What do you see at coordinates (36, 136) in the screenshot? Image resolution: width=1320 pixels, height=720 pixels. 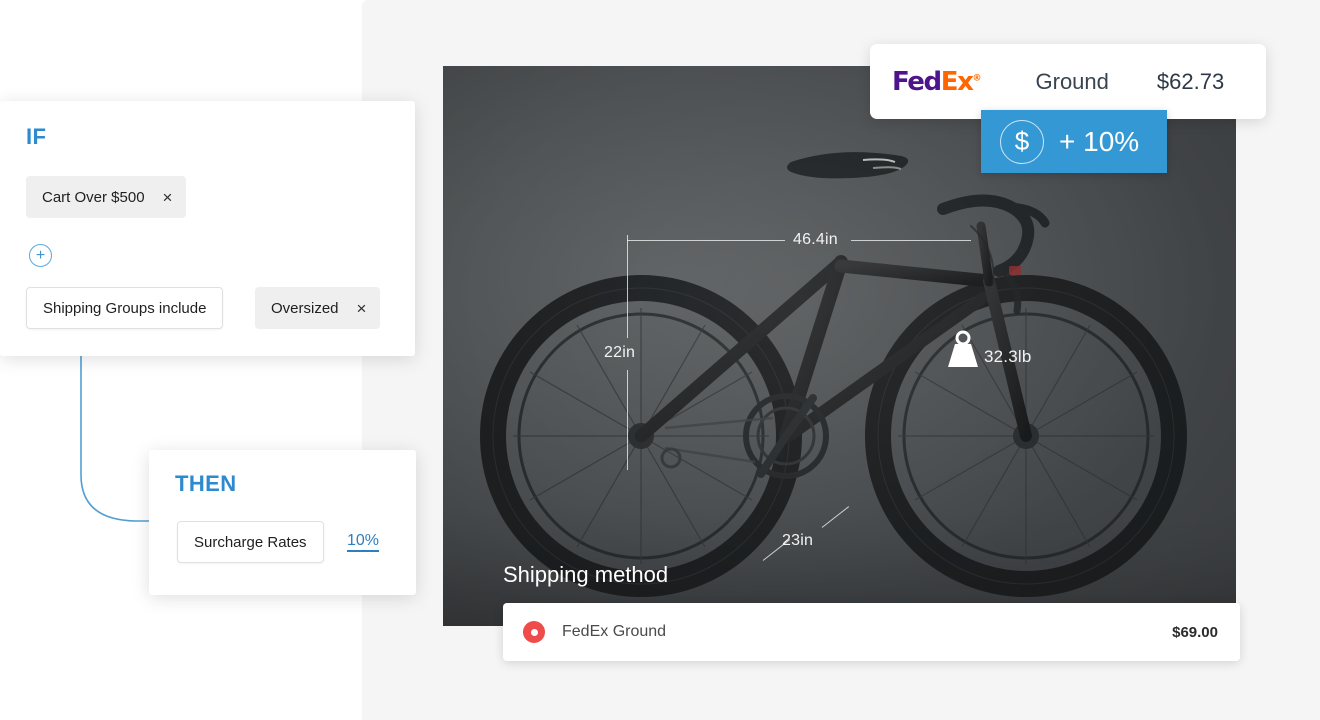 I see `if-heading: IF` at bounding box center [36, 136].